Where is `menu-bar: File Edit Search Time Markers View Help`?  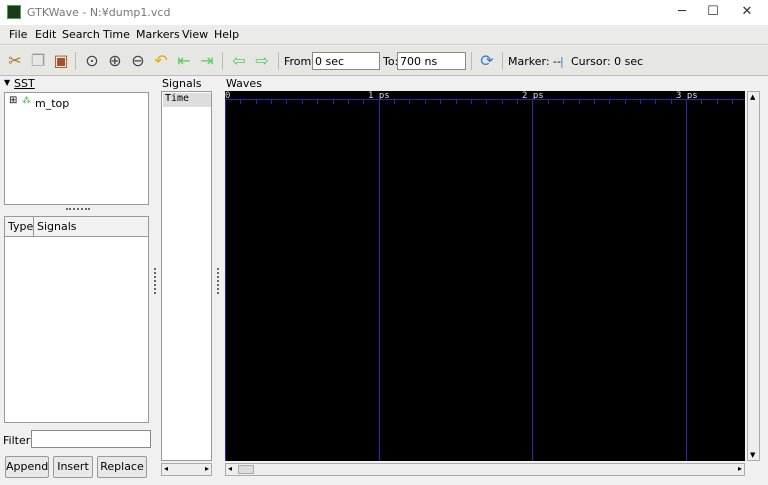 menu-bar: File Edit Search Time Markers View Help is located at coordinates (384, 35).